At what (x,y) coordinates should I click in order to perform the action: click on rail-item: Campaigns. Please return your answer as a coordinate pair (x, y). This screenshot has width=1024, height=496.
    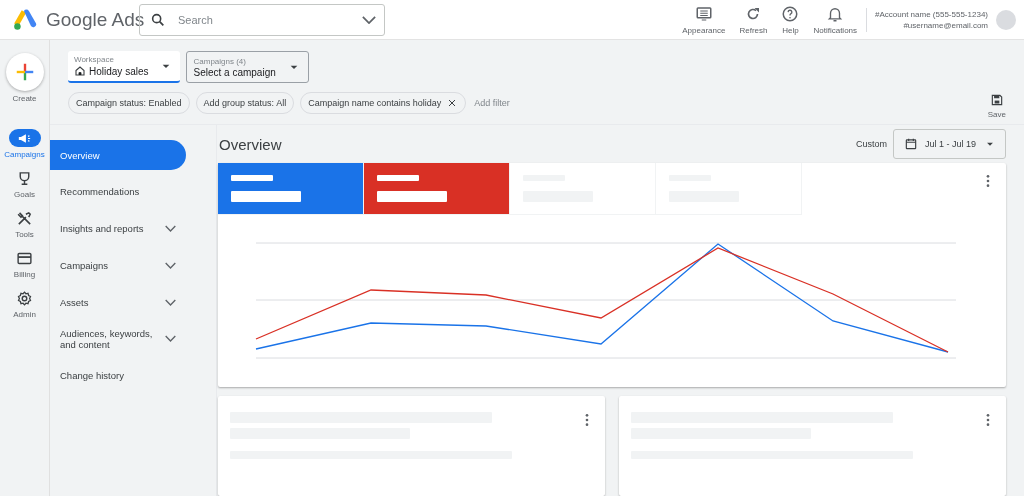
    Looking at the image, I should click on (24, 144).